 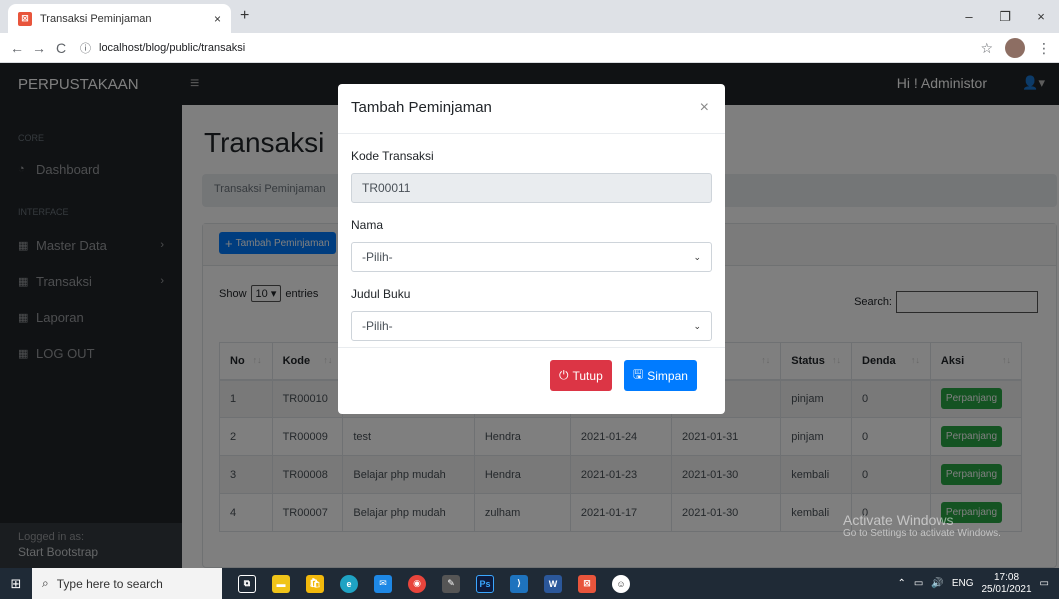 What do you see at coordinates (61, 48) in the screenshot?
I see `reload-icon: C` at bounding box center [61, 48].